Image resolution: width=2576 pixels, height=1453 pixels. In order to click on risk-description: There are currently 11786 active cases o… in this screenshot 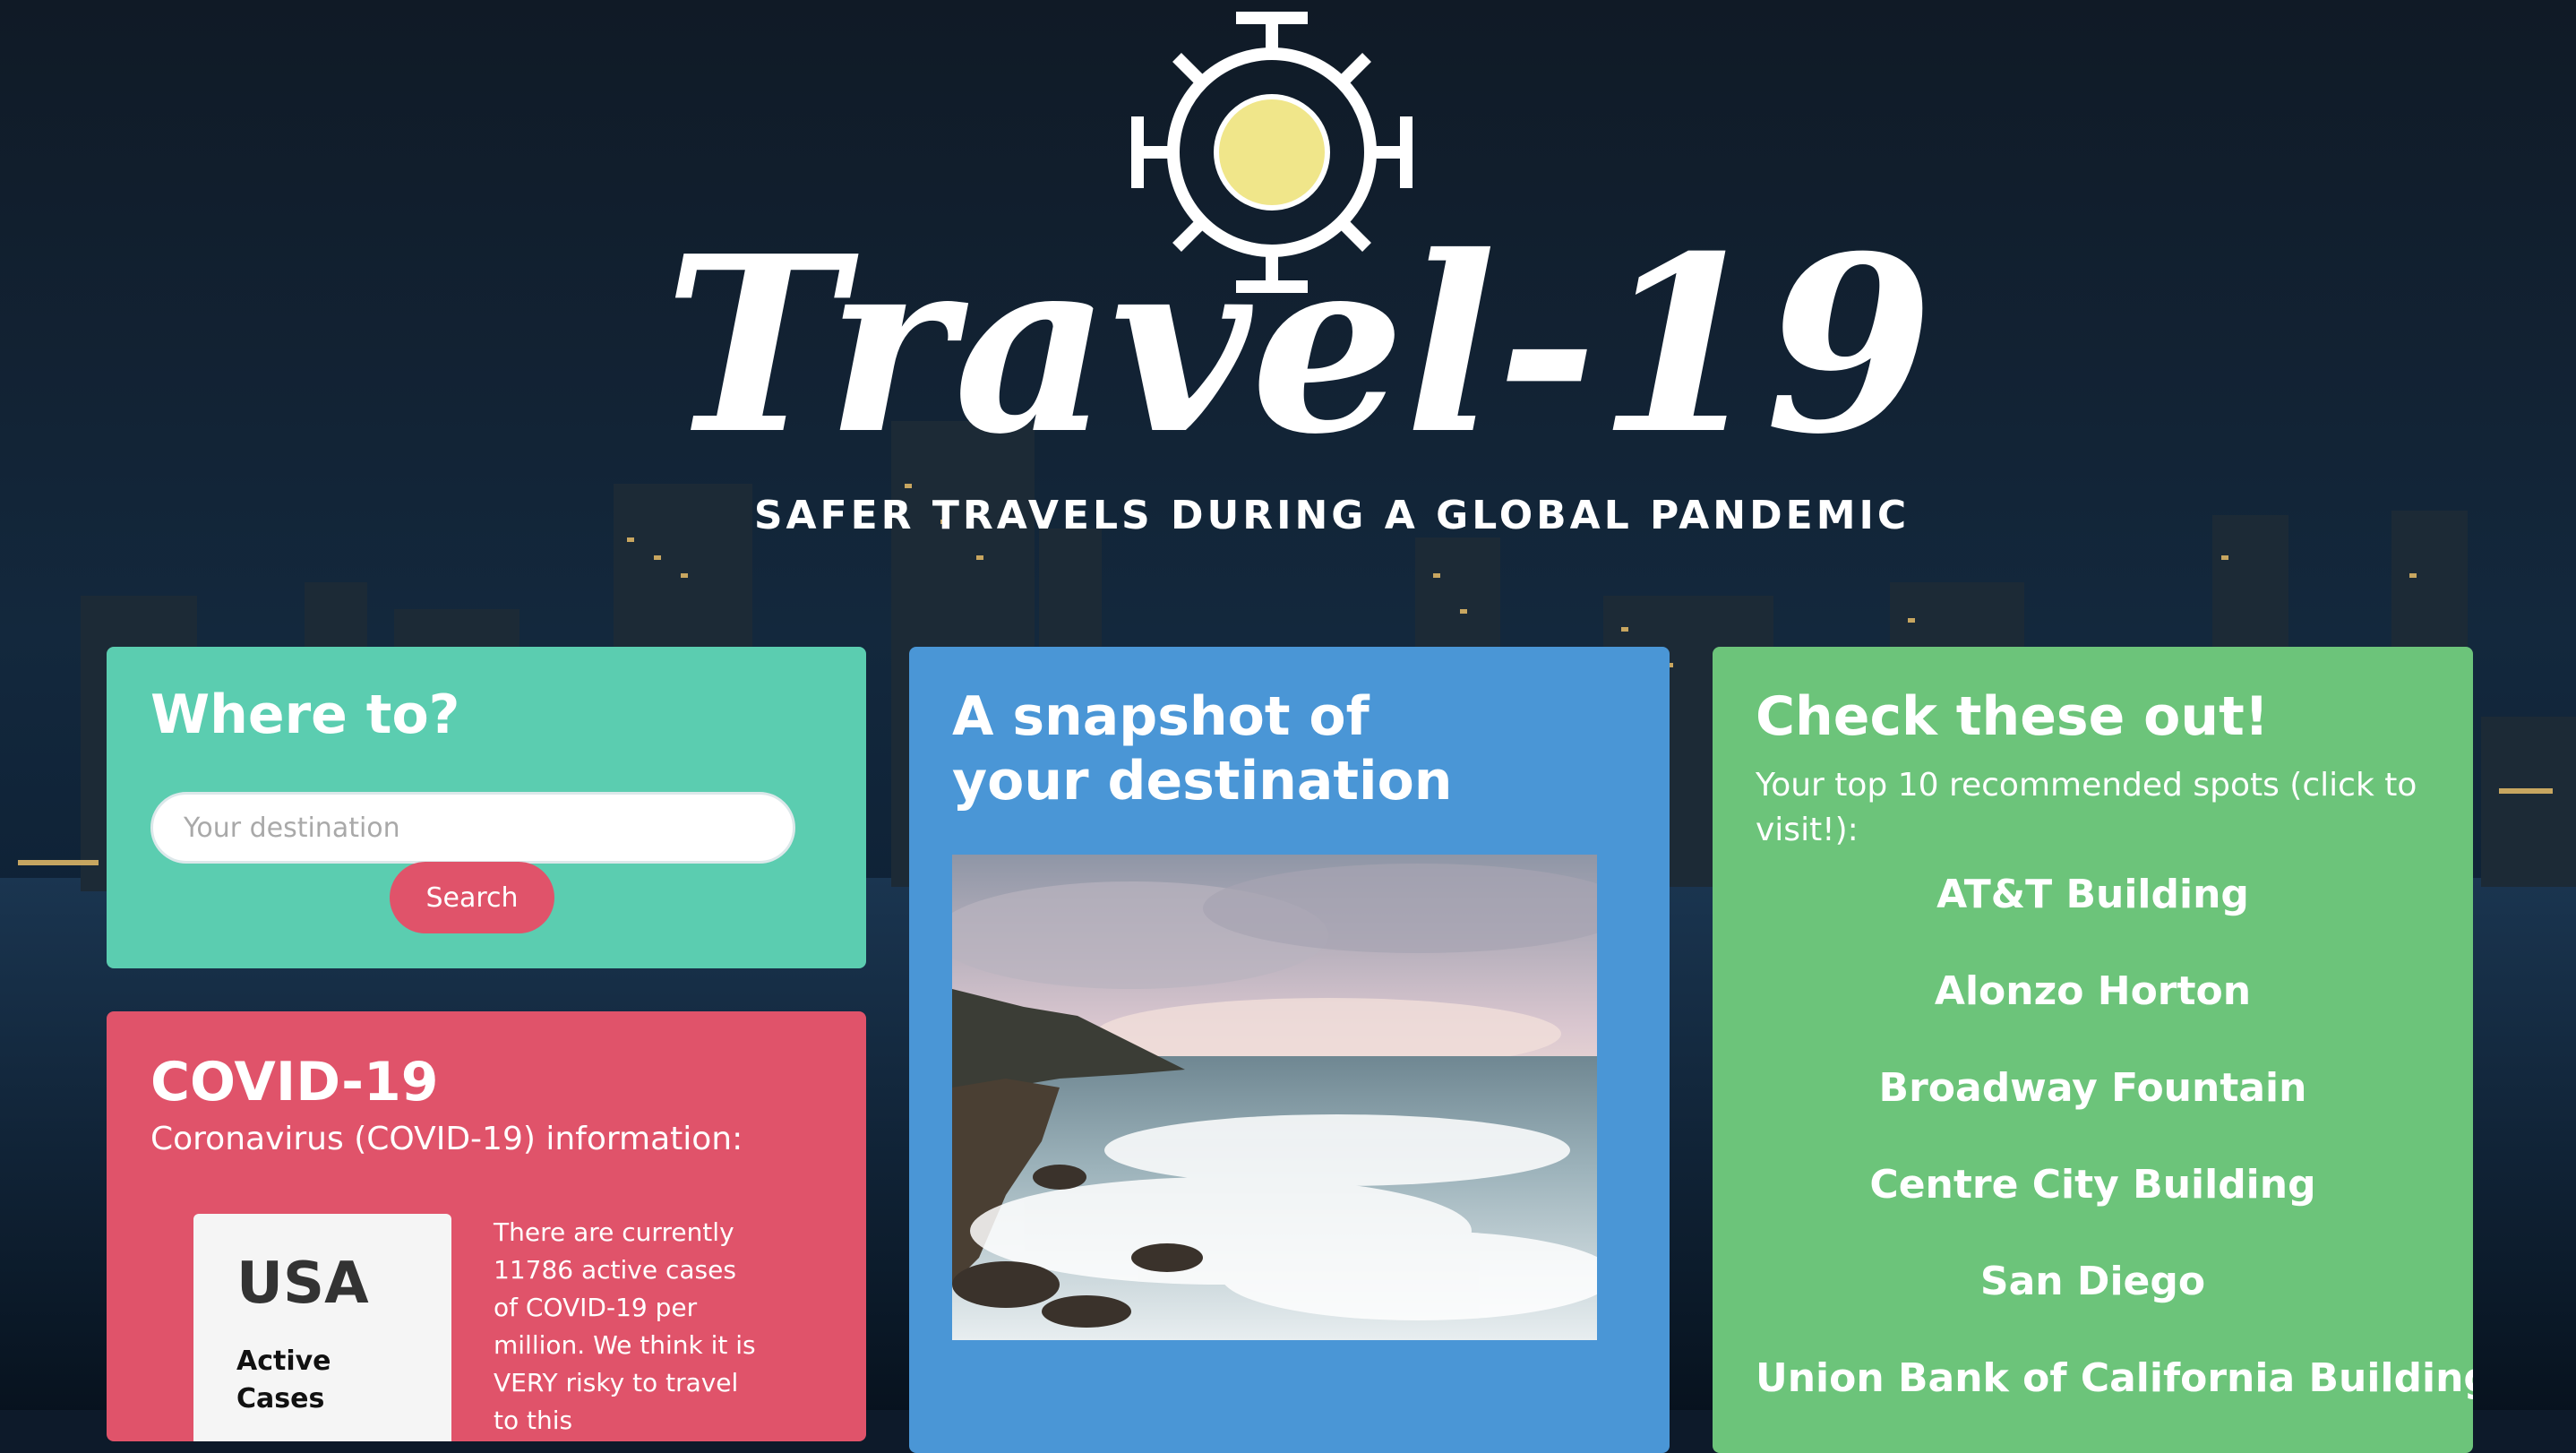, I will do `click(625, 1326)`.